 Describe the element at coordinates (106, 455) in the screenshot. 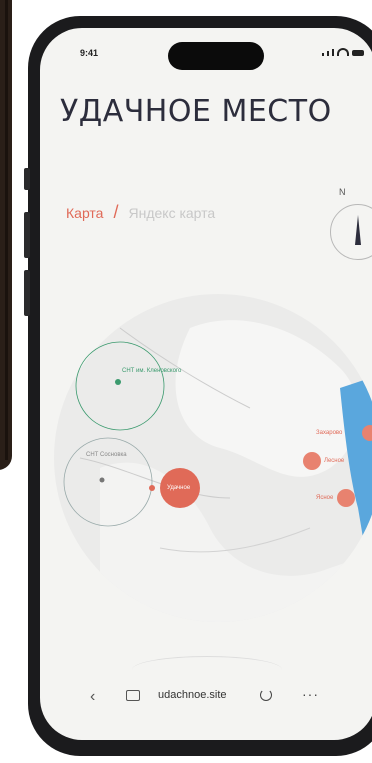

I see `pin-label-grey: СНТ Сосновка` at that location.